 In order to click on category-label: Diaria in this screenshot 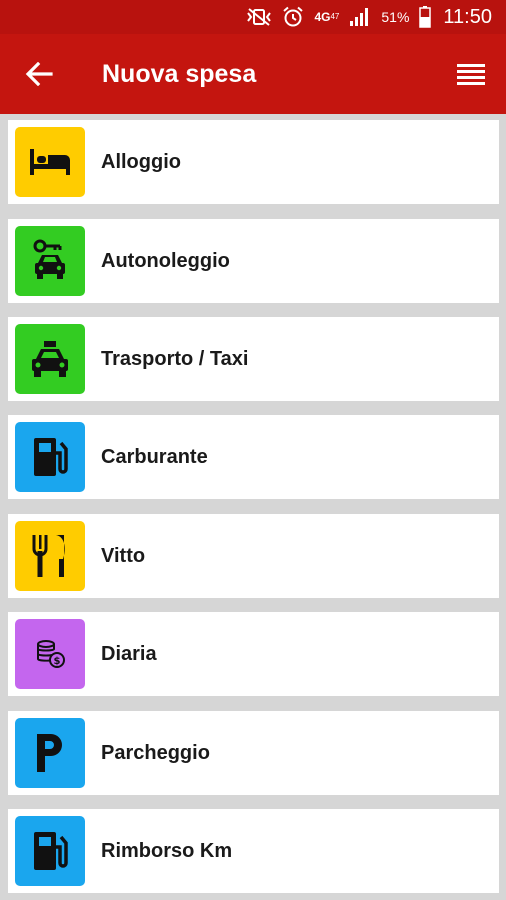, I will do `click(129, 653)`.